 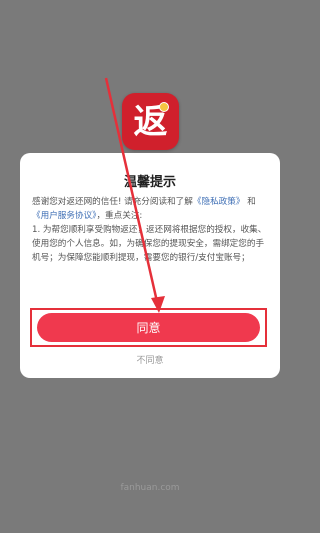 What do you see at coordinates (150, 488) in the screenshot?
I see `watermark: fanhuan.com` at bounding box center [150, 488].